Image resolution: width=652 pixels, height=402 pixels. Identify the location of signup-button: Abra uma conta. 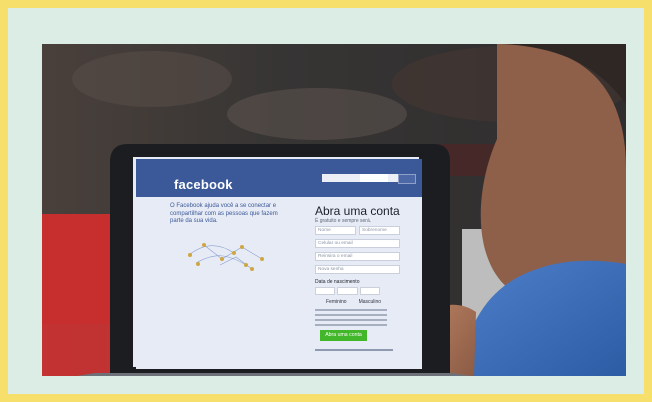
(343, 335).